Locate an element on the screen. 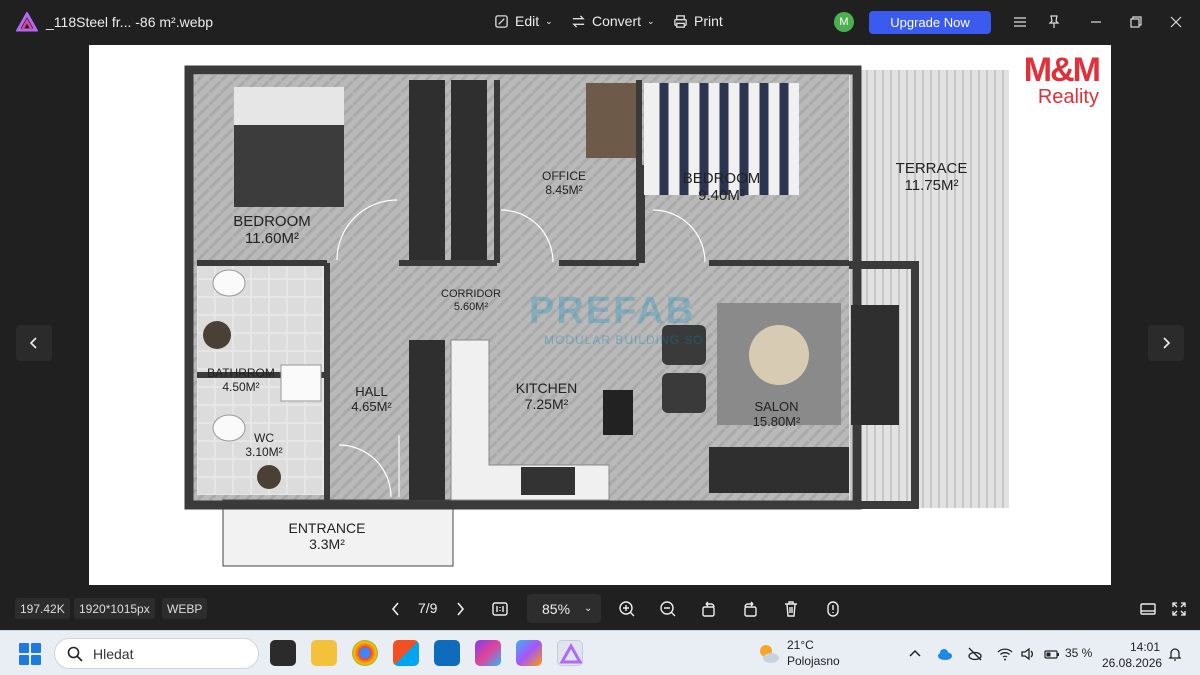 This screenshot has width=1200, height=675. actual-size-icon is located at coordinates (500, 609).